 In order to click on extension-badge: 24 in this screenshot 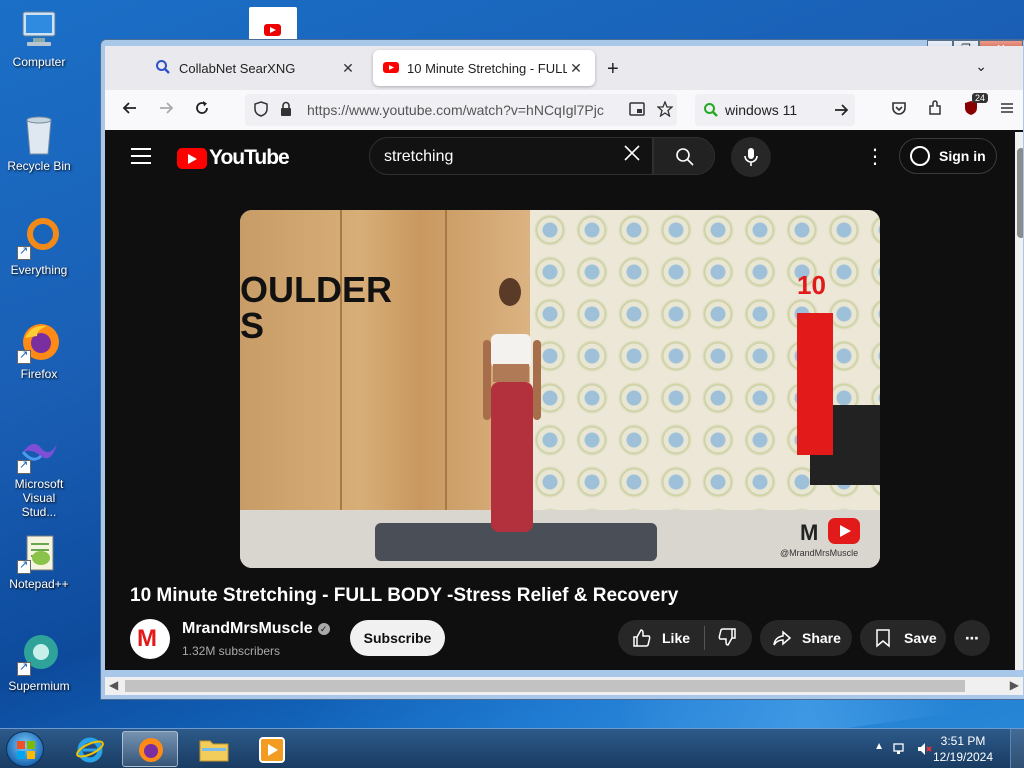, I will do `click(980, 98)`.